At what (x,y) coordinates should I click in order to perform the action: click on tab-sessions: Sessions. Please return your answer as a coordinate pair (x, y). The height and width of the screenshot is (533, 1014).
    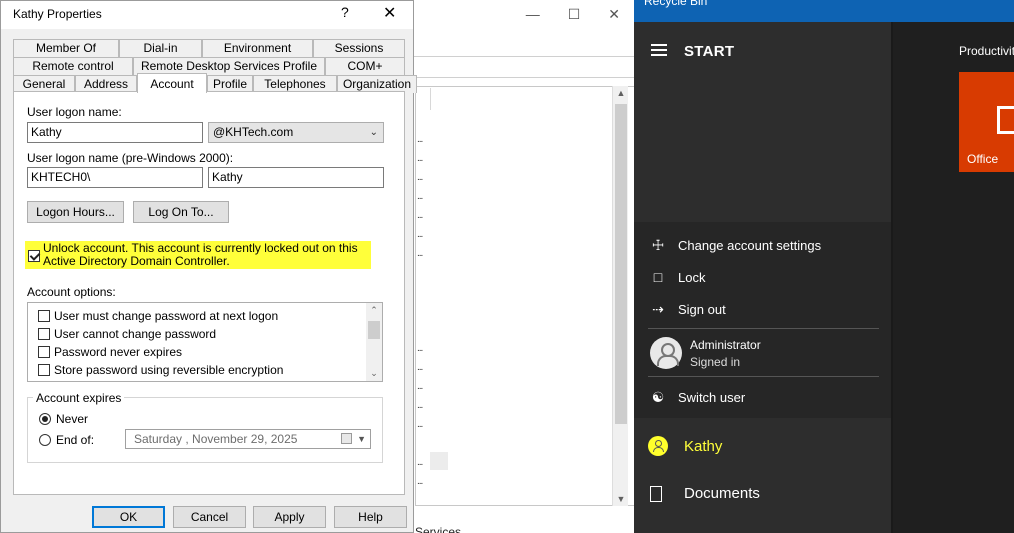
    Looking at the image, I should click on (359, 48).